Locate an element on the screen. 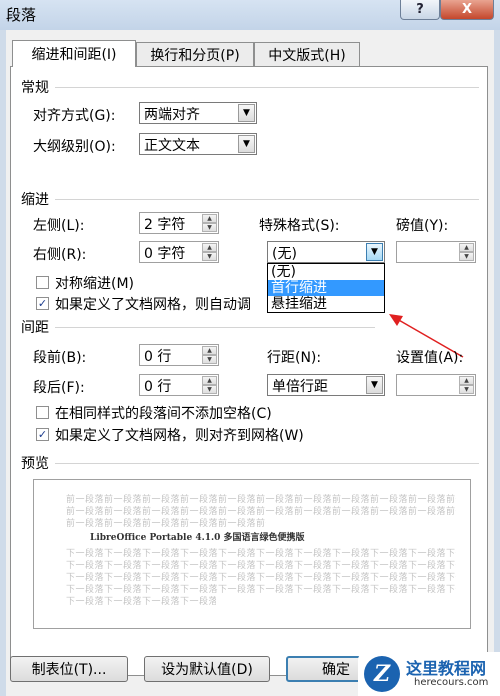 The width and height of the screenshot is (500, 696). special-format-dropdown: (无) 首行缩进 悬挂缩进 is located at coordinates (326, 288).